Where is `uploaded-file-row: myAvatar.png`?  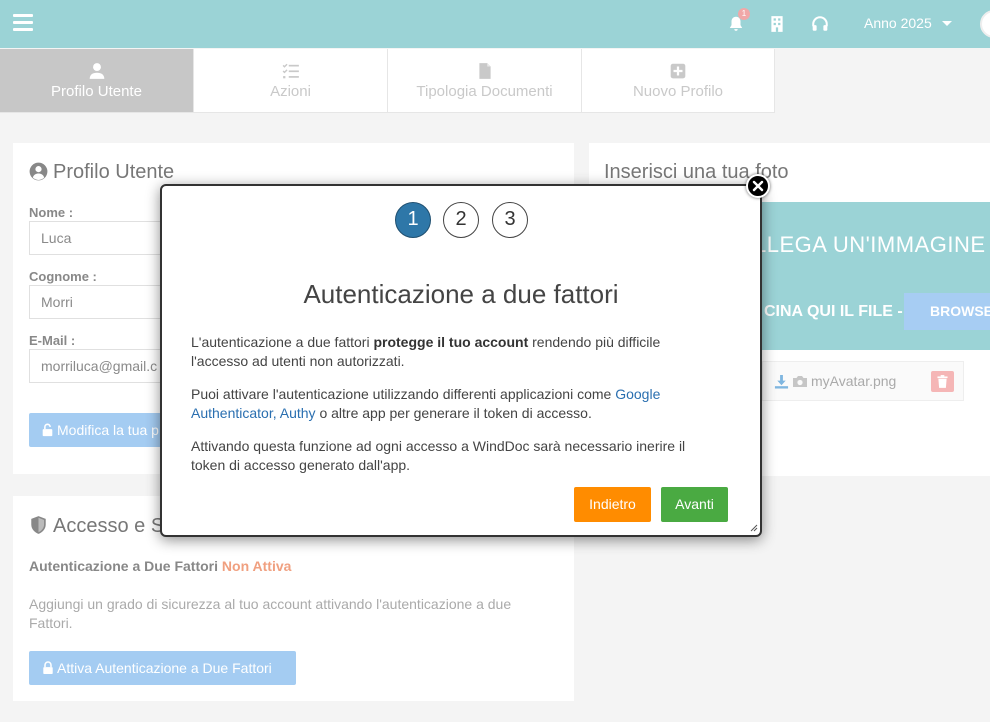
uploaded-file-row: myAvatar.png is located at coordinates (863, 381).